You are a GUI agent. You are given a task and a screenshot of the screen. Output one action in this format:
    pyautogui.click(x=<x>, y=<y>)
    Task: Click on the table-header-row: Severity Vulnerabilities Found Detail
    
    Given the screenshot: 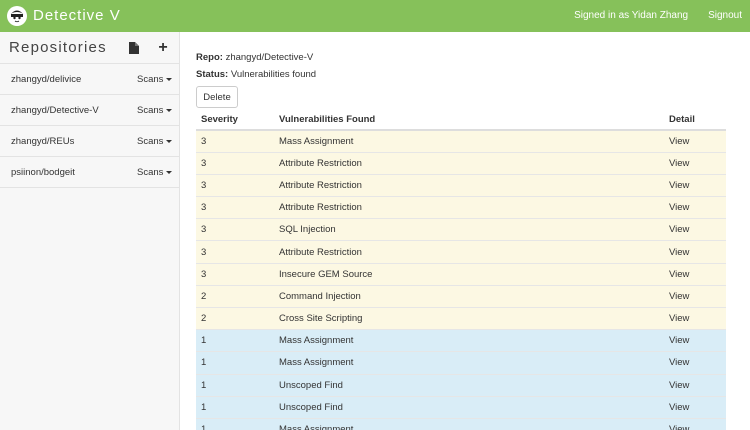 What is the action you would take?
    pyautogui.click(x=461, y=120)
    